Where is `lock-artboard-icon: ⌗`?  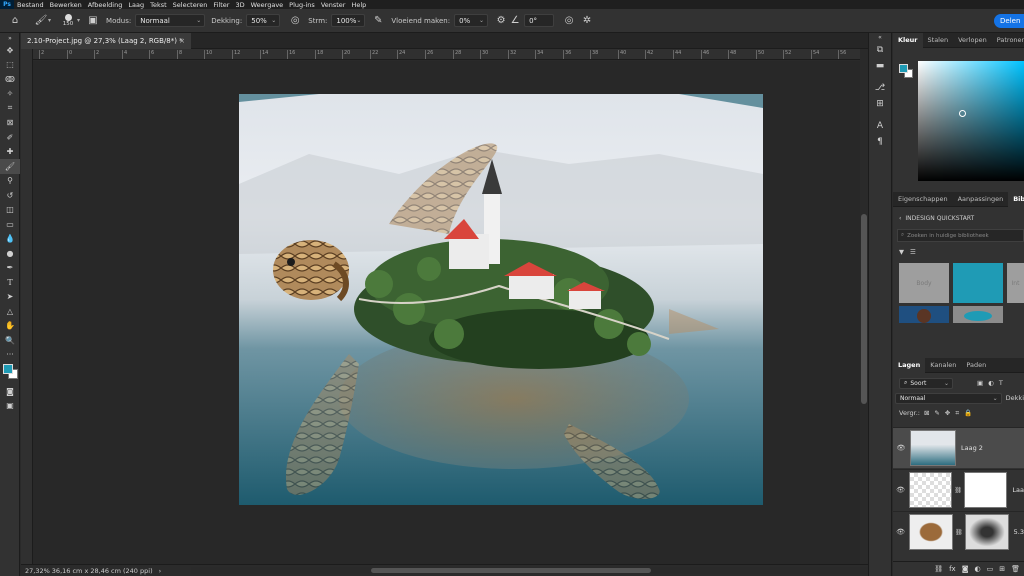
lock-artboard-icon: ⌗ is located at coordinates (957, 413).